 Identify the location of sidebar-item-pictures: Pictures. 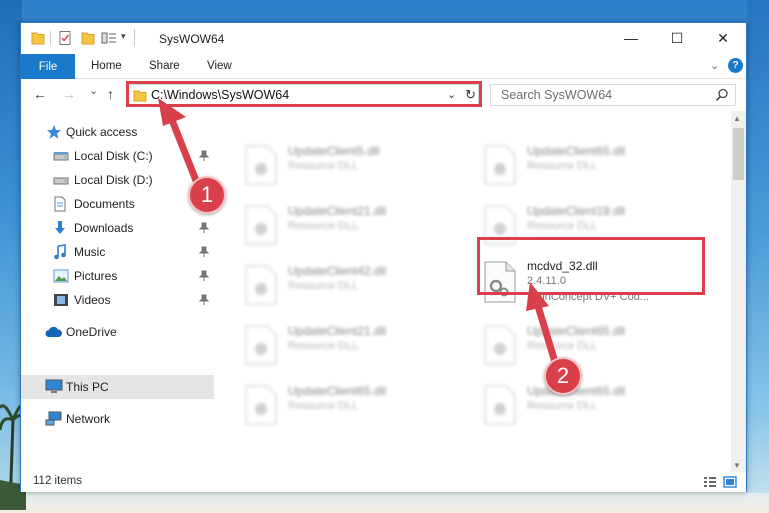
(117, 276).